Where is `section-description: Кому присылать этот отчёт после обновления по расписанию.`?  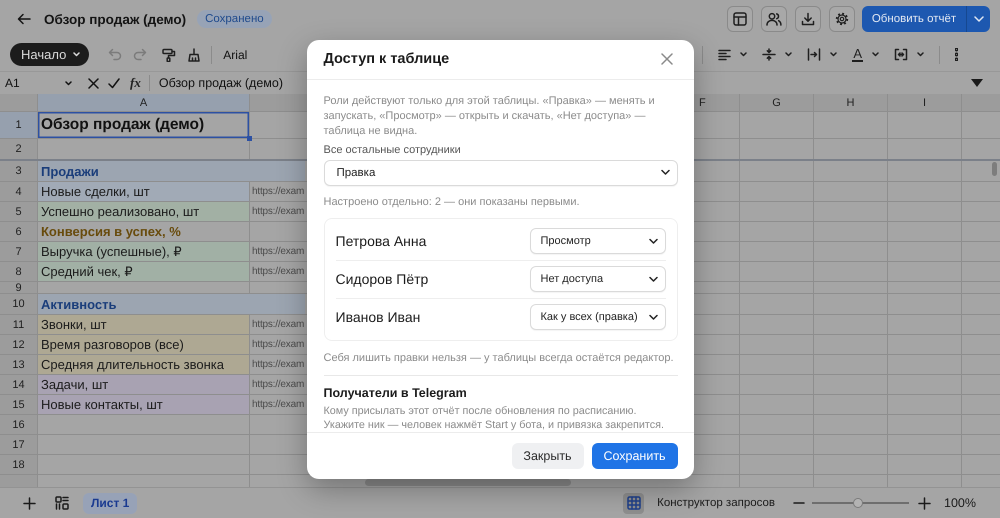
section-description: Кому присылать этот отчёт после обновления по расписанию. is located at coordinates (481, 411).